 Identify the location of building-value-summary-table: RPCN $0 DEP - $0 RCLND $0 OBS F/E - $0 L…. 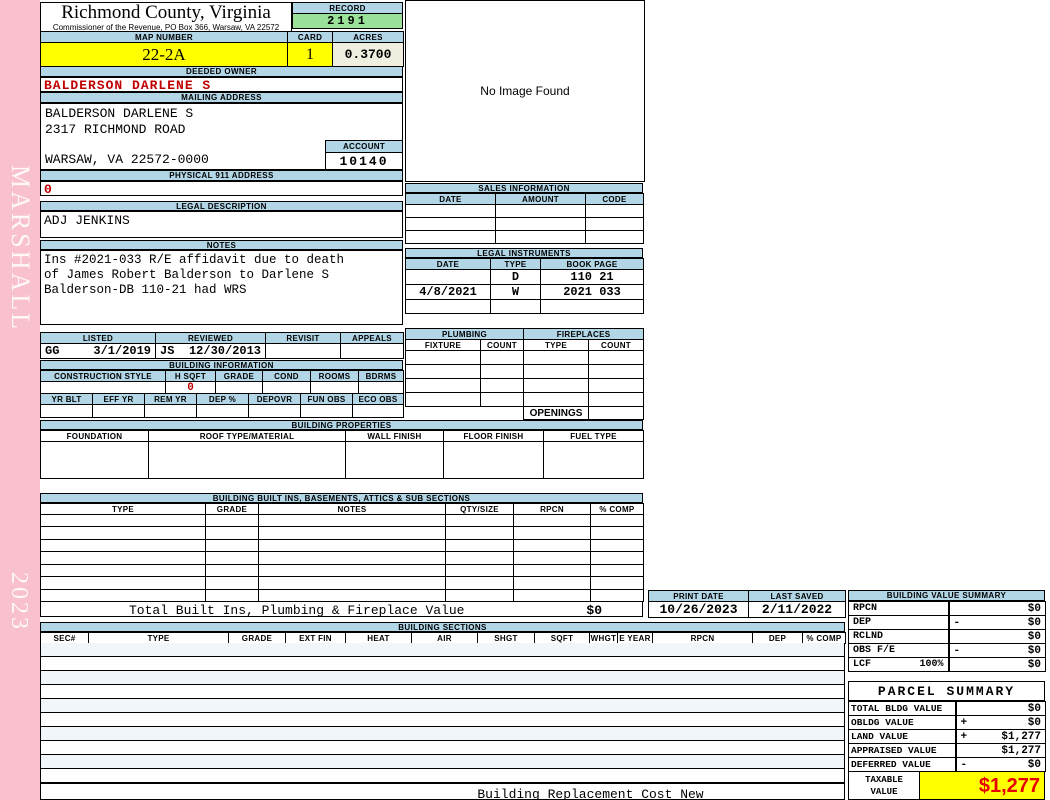
(947, 636).